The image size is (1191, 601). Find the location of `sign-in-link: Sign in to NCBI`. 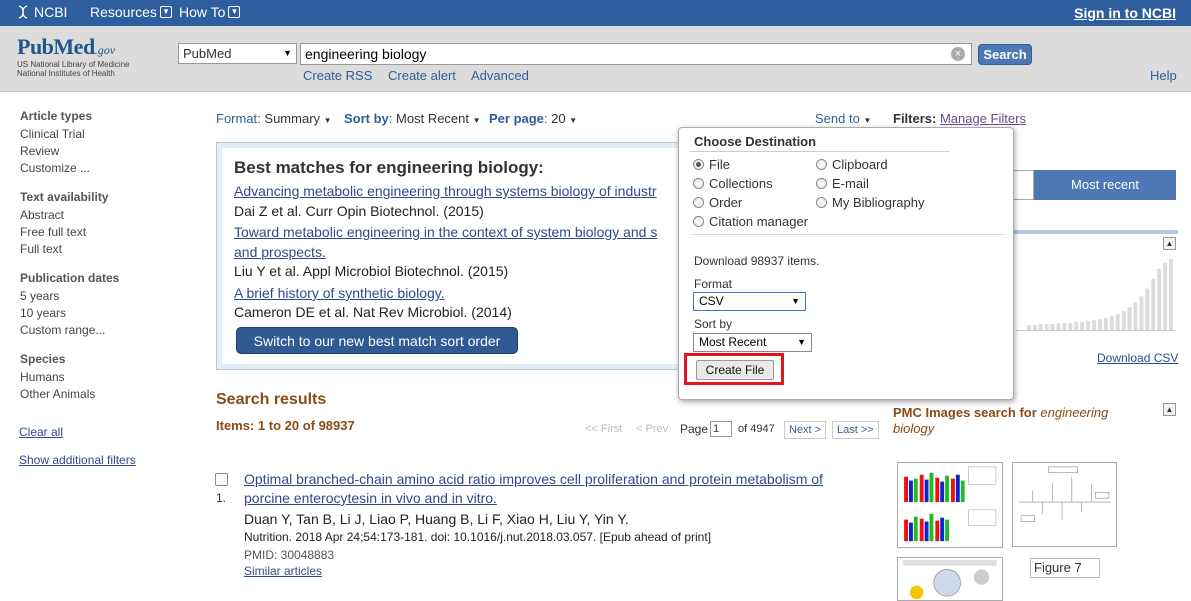

sign-in-link: Sign in to NCBI is located at coordinates (1125, 13).